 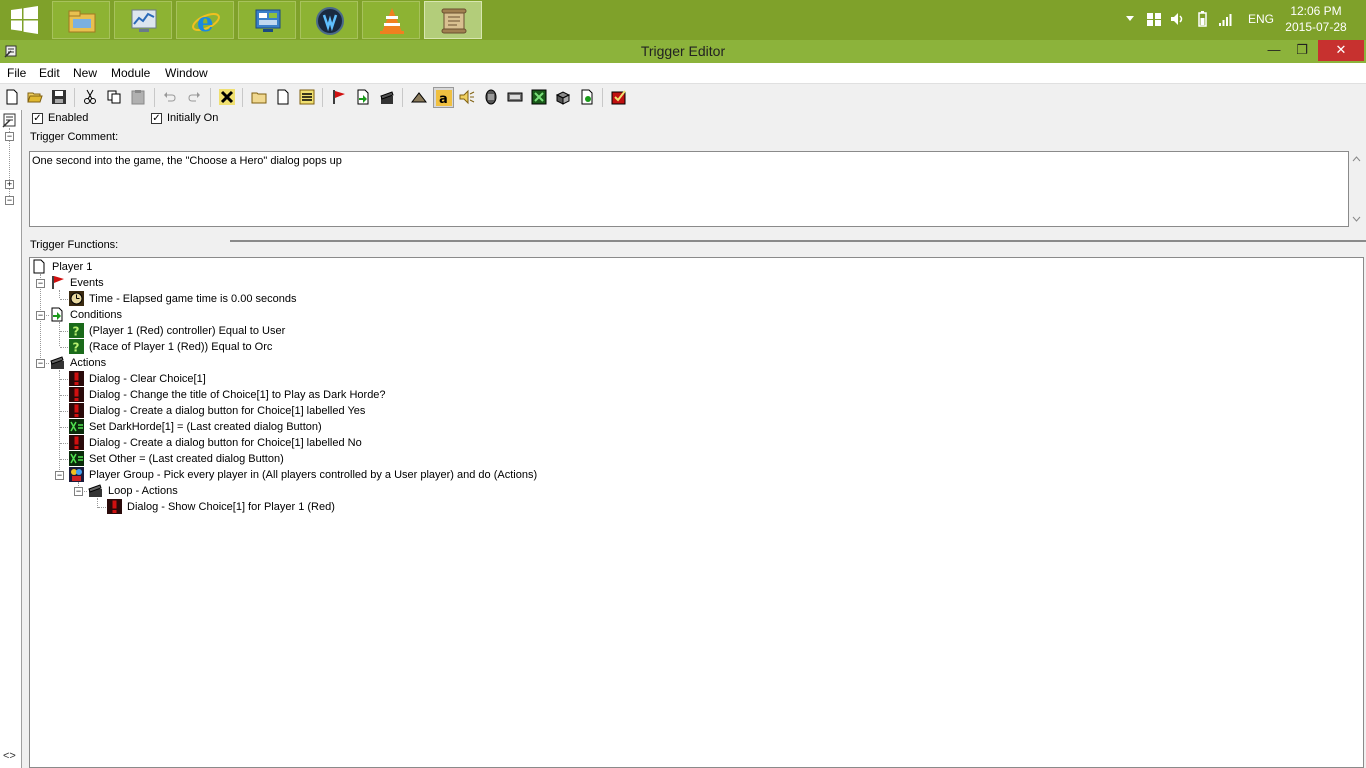 What do you see at coordinates (143, 491) in the screenshot?
I see `loop-actions-label: Loop - Actions` at bounding box center [143, 491].